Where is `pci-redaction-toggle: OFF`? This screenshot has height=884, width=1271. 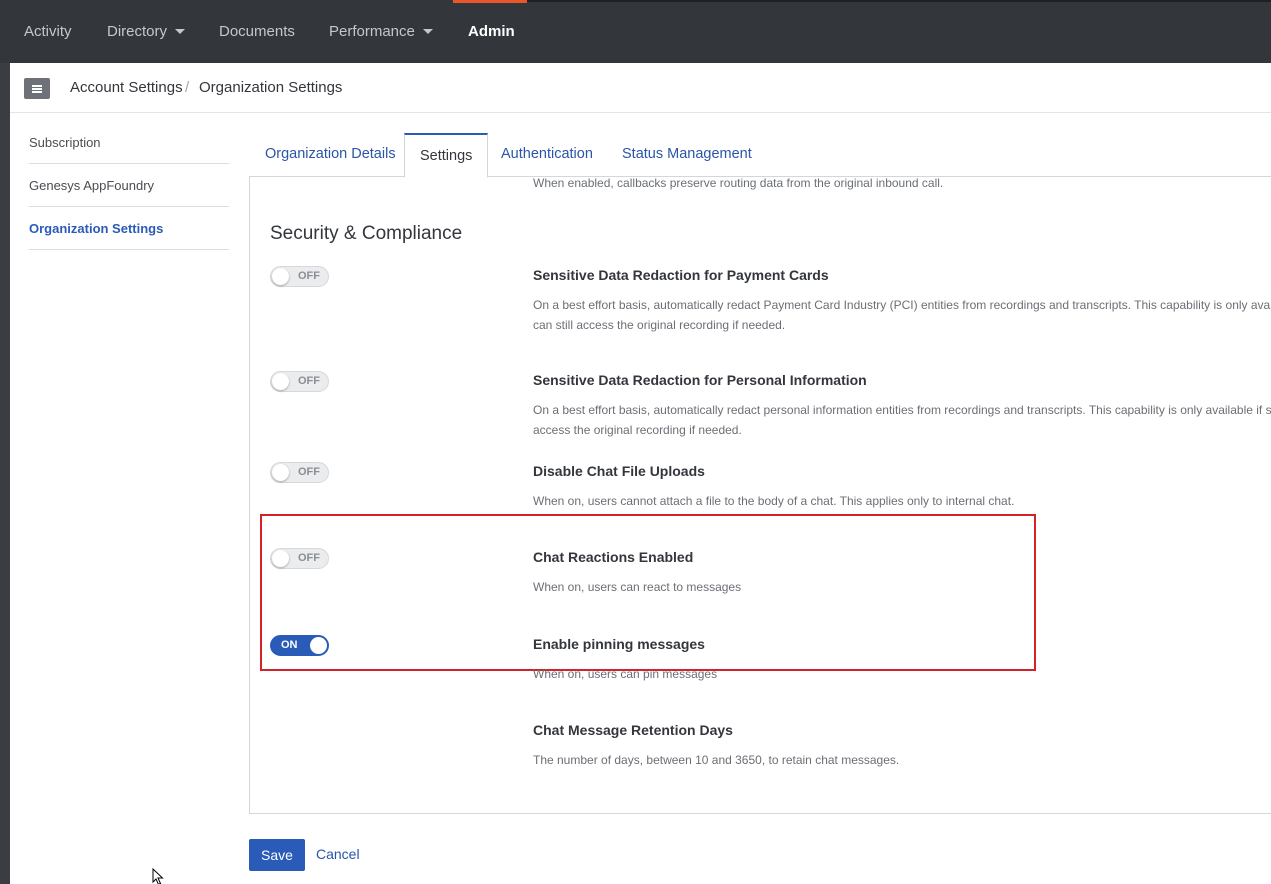 pci-redaction-toggle: OFF is located at coordinates (299, 276).